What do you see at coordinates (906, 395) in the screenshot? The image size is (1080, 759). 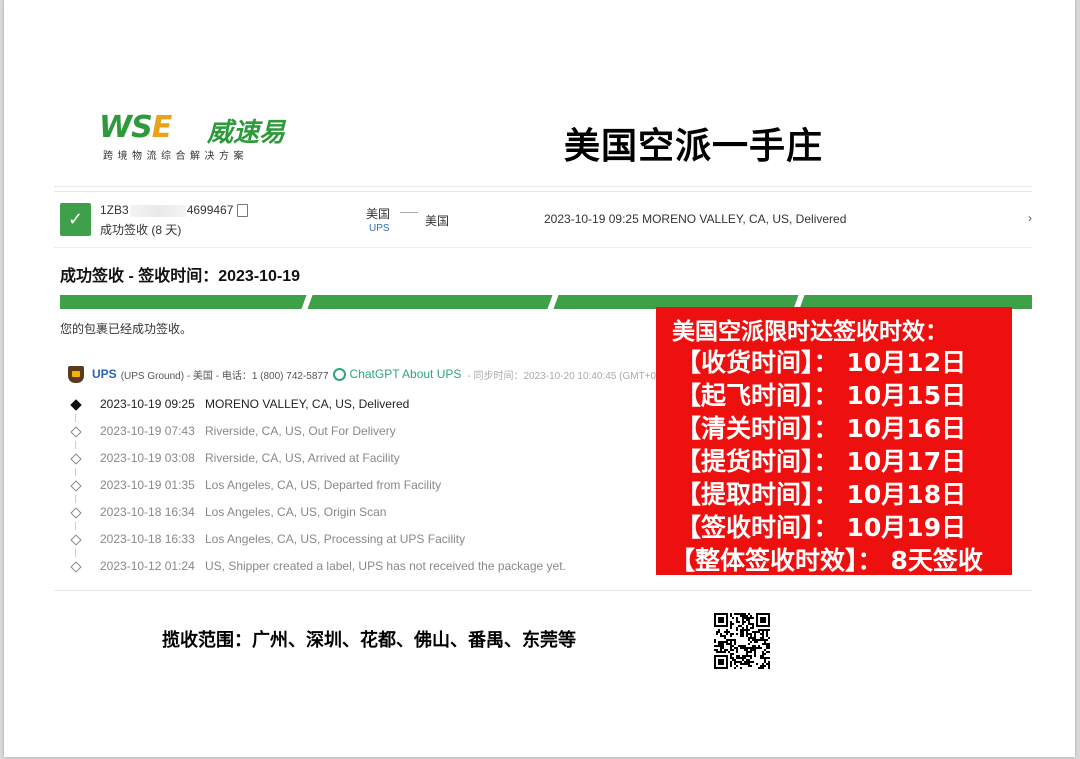 I see `timeliness-value: 10月15日` at bounding box center [906, 395].